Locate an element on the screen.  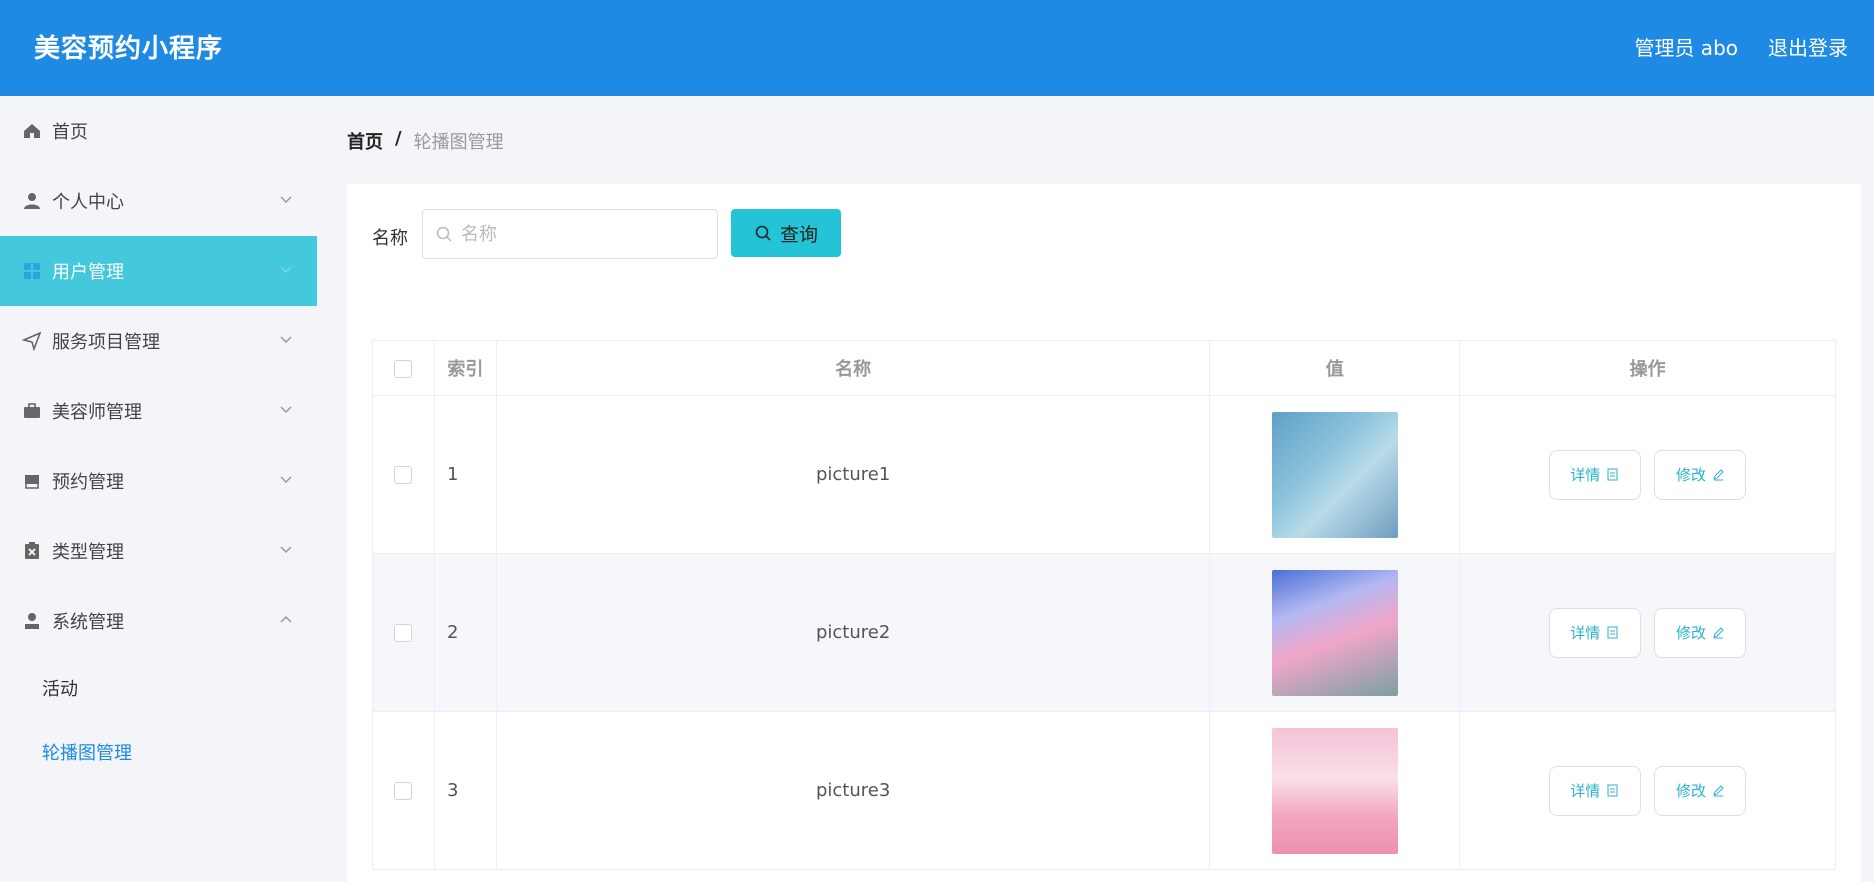
sidebar-item-label: 个人中心 is located at coordinates (88, 202).